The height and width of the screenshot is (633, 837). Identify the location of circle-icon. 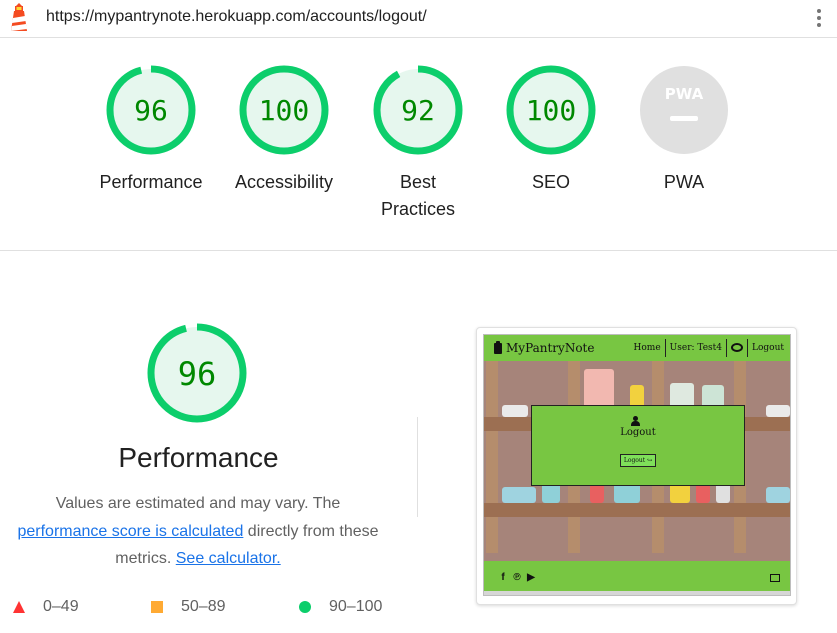
(305, 607).